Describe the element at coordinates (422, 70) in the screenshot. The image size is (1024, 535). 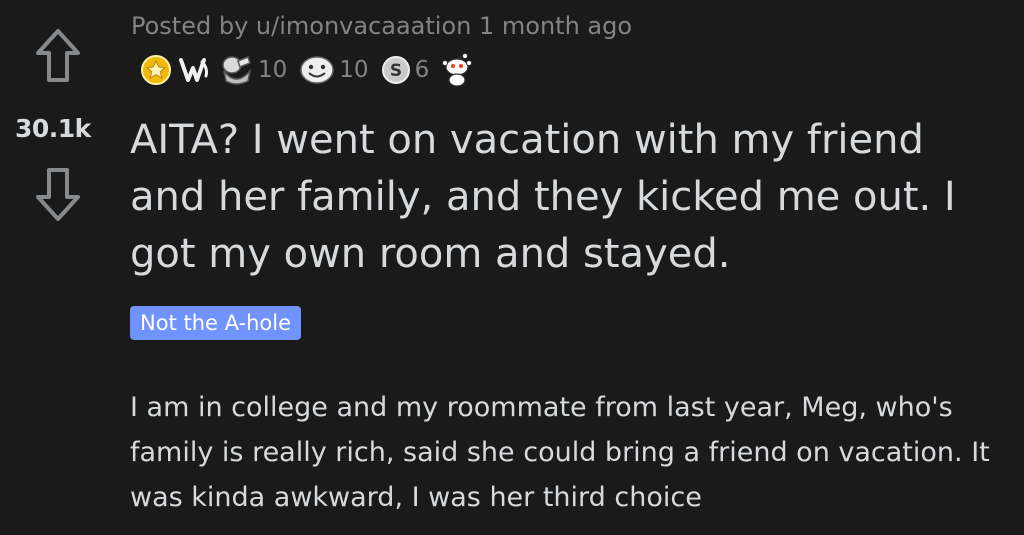
I see `award-count: 6` at that location.